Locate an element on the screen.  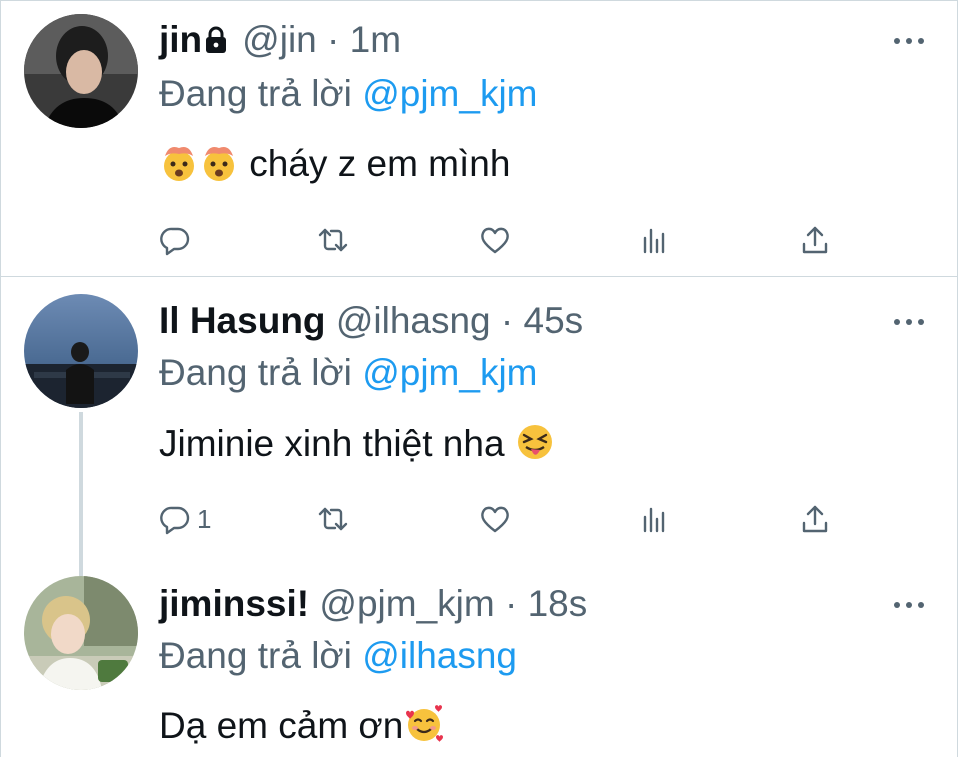
handle: @jin is located at coordinates (279, 39).